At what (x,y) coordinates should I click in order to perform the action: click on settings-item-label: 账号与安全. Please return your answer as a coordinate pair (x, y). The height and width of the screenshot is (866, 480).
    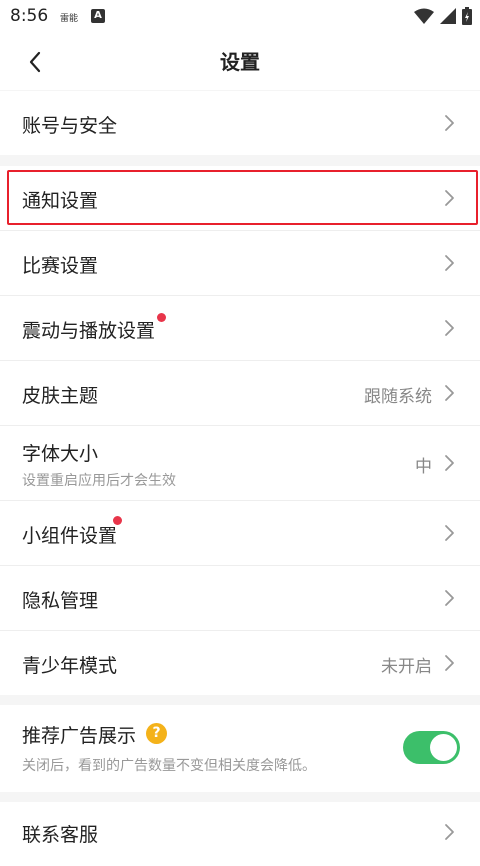
    Looking at the image, I should click on (70, 126).